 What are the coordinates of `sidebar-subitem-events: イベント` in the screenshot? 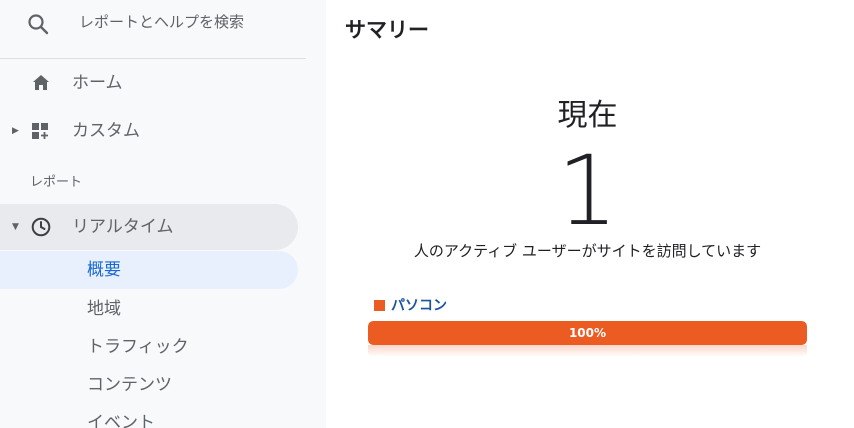 It's located at (149, 416).